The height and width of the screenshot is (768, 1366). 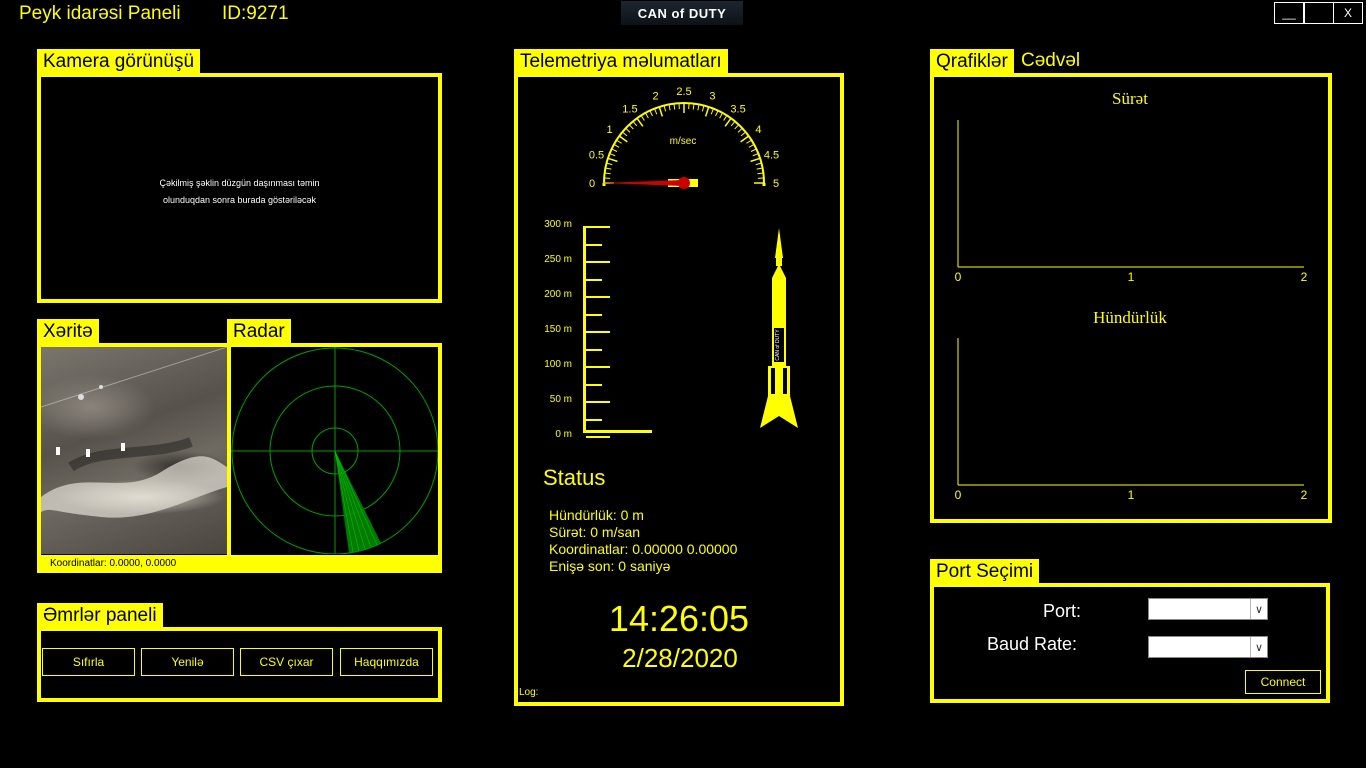 I want to click on status-title: Status, so click(x=574, y=477).